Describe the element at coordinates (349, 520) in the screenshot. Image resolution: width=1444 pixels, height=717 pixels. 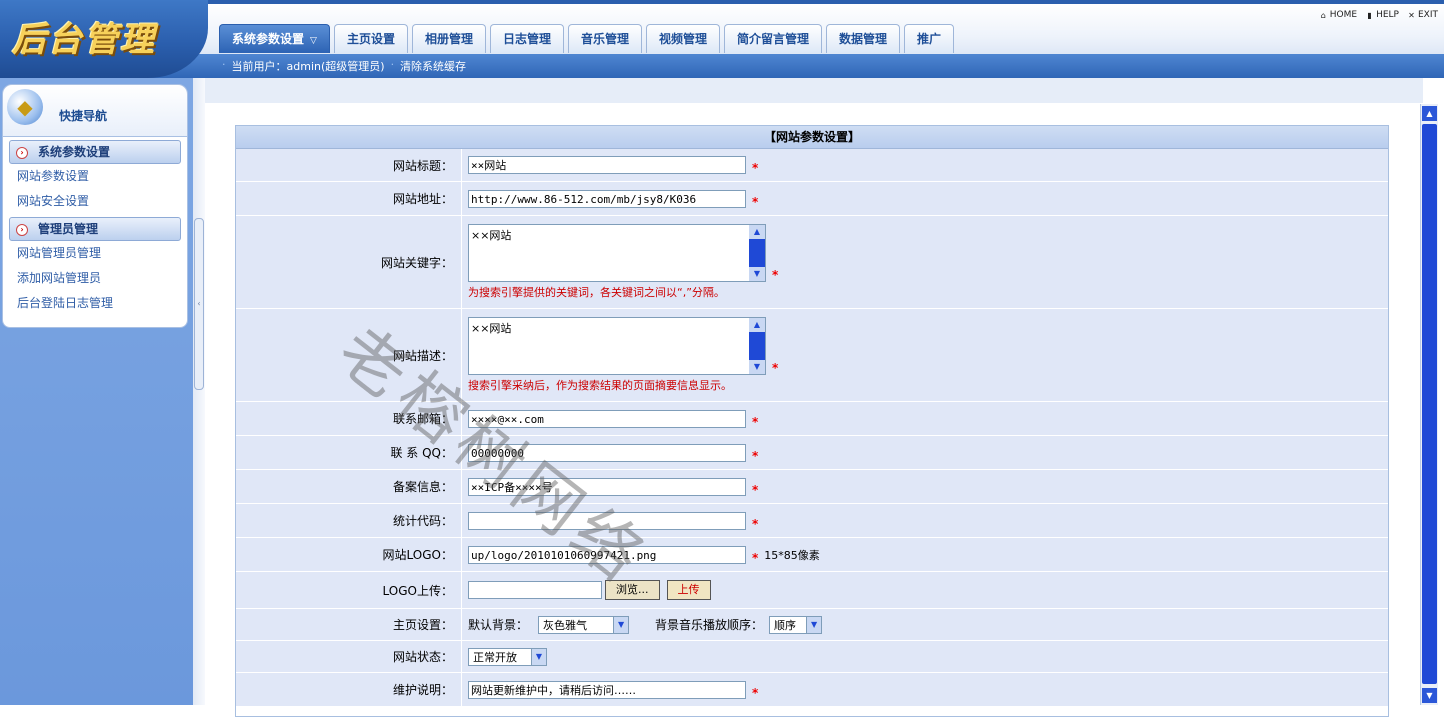
I see `stats-code-label: 统计代码：` at that location.